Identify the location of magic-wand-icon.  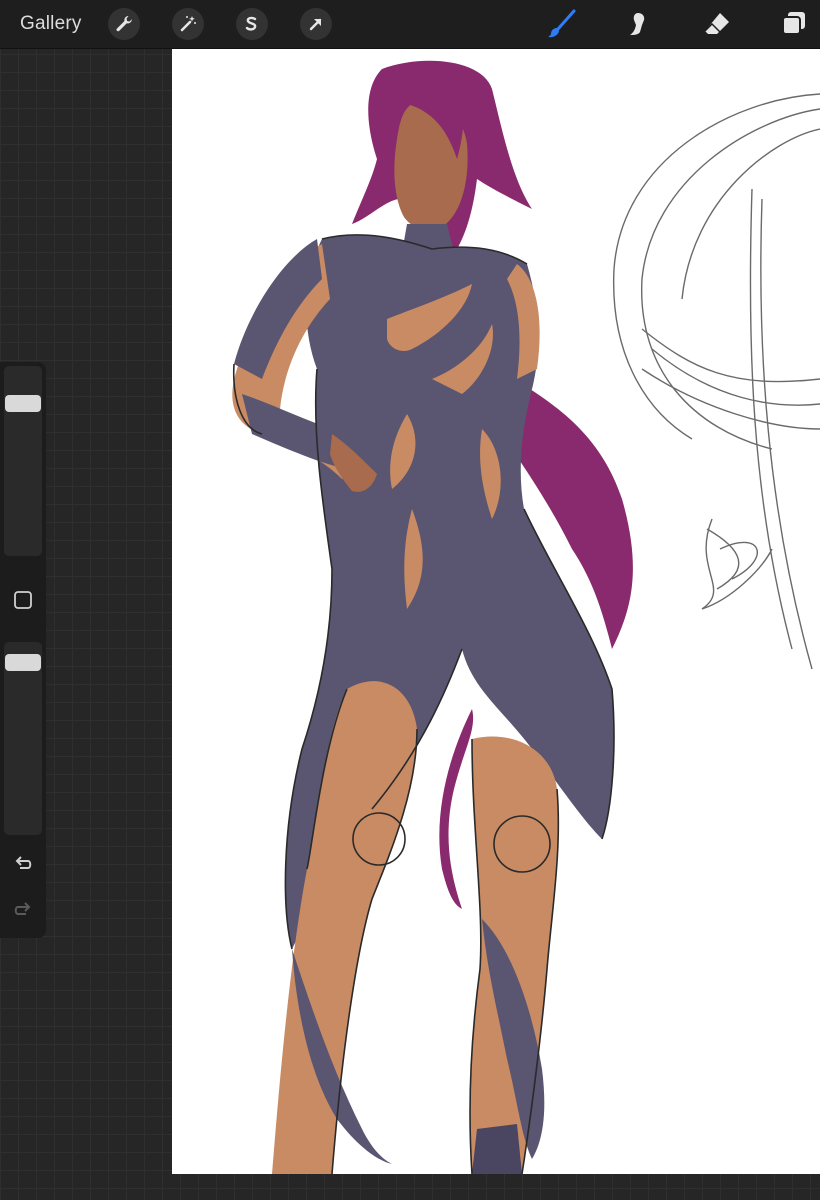
(188, 24).